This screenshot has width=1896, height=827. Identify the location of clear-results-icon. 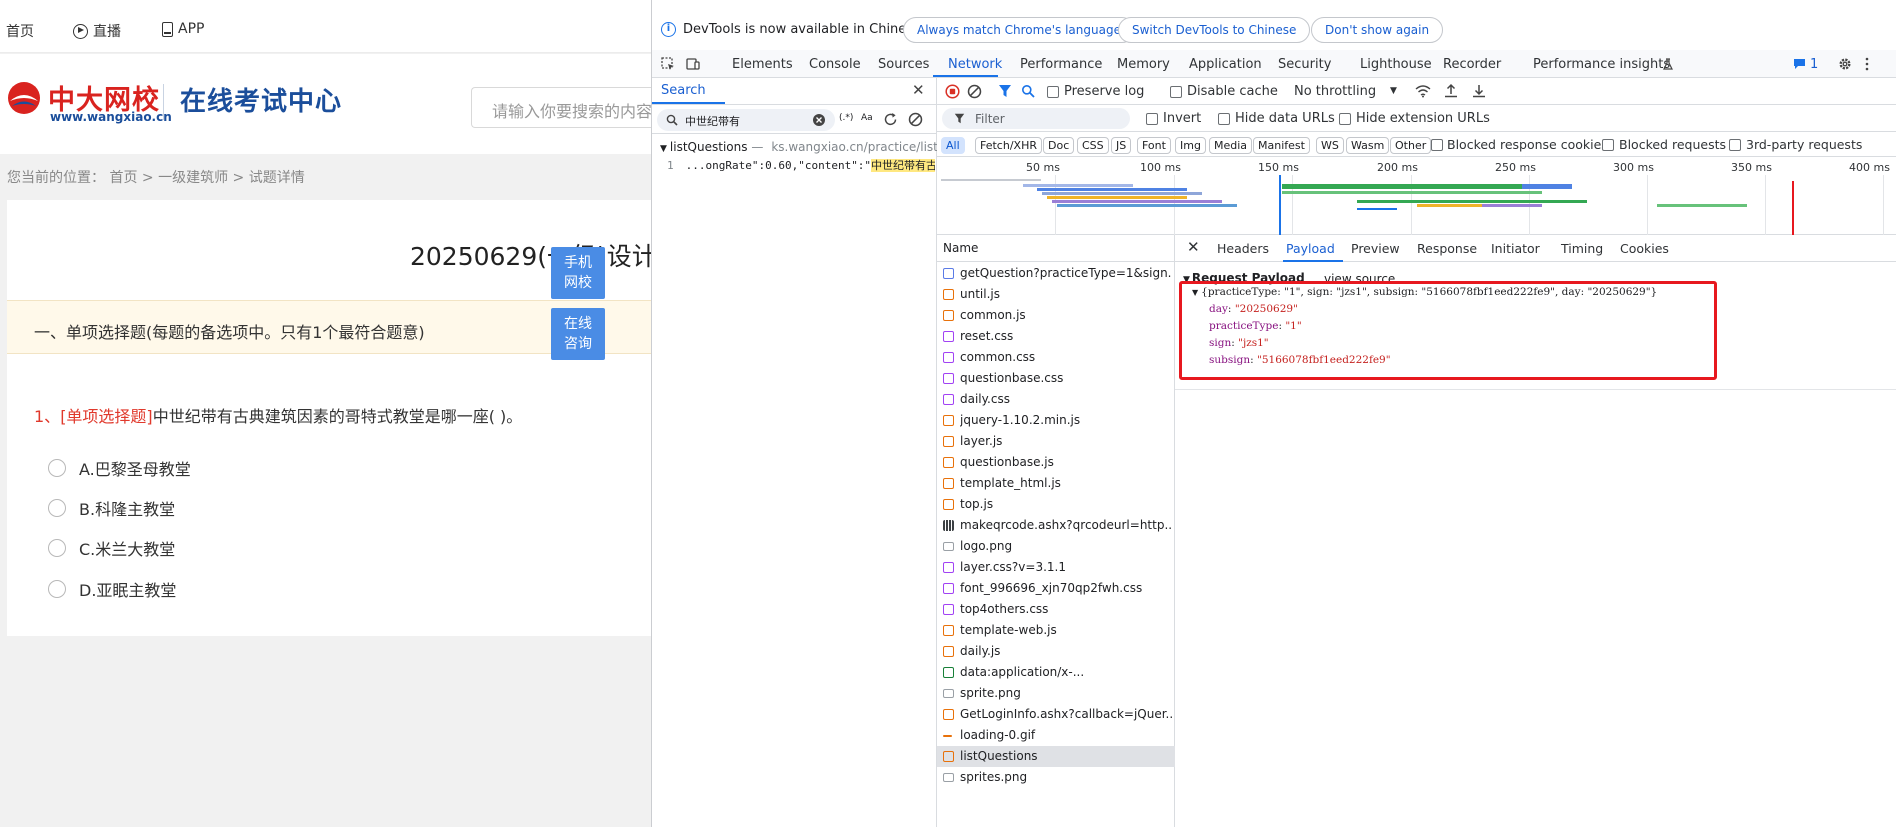
(915, 119).